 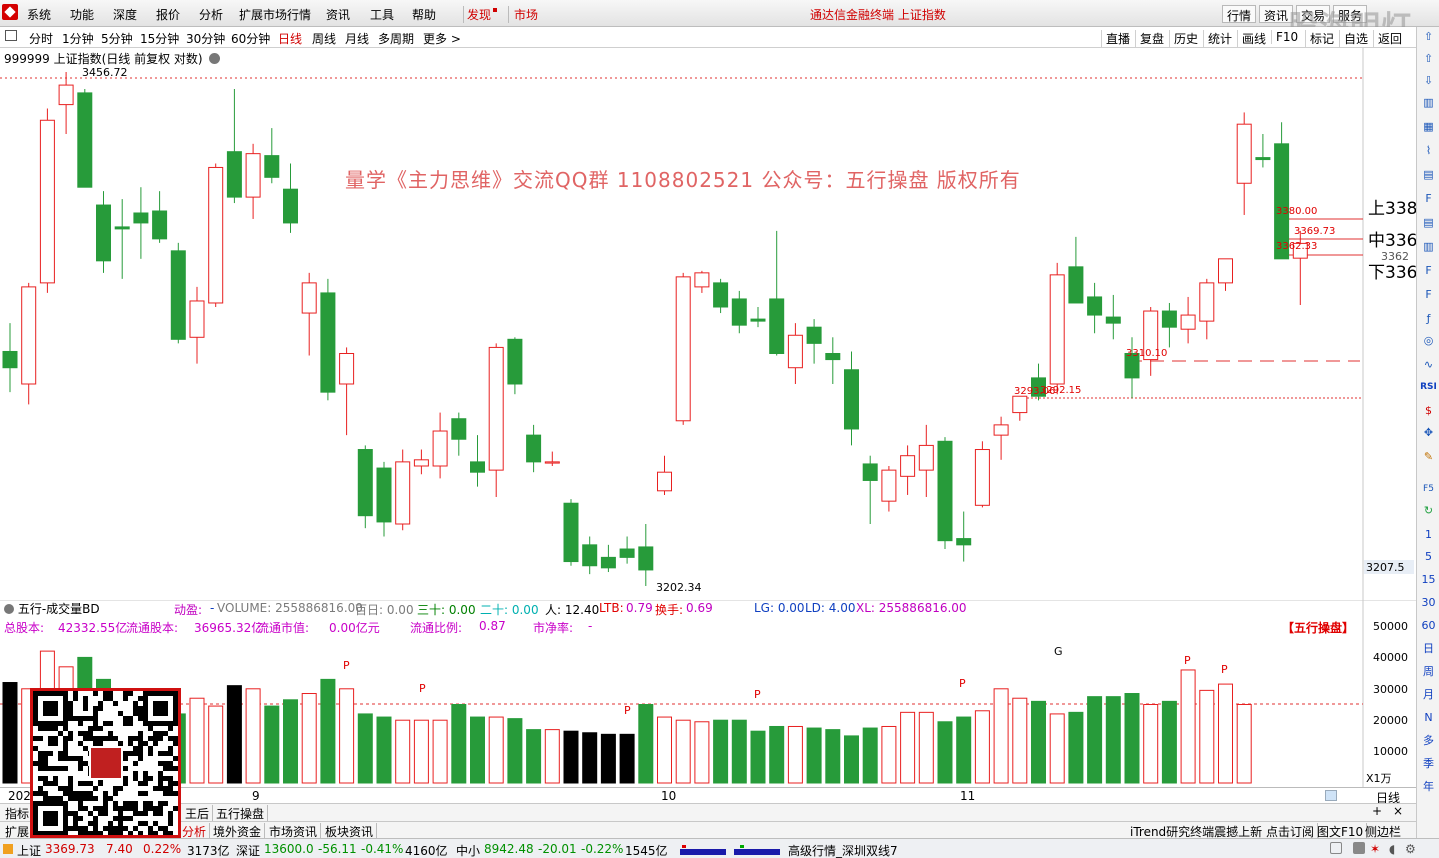 I want to click on f5-icon: F5, so click(x=1428, y=489).